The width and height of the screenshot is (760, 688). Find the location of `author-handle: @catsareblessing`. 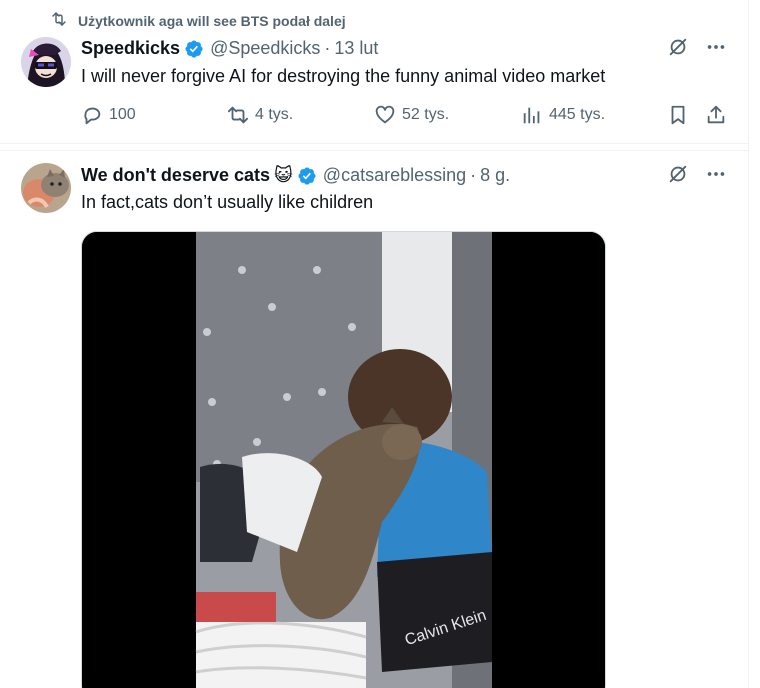

author-handle: @catsareblessing is located at coordinates (394, 175).